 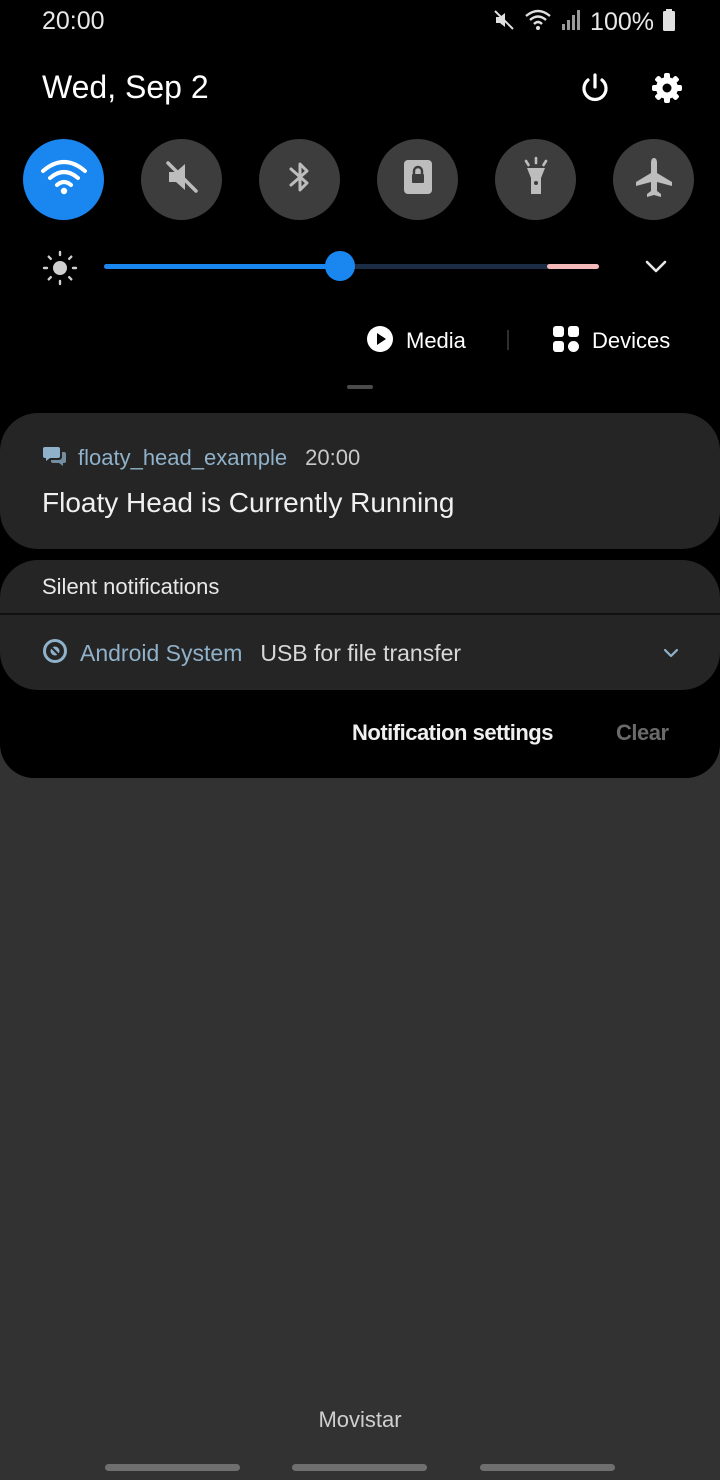 I want to click on power-icon, so click(x=595, y=88).